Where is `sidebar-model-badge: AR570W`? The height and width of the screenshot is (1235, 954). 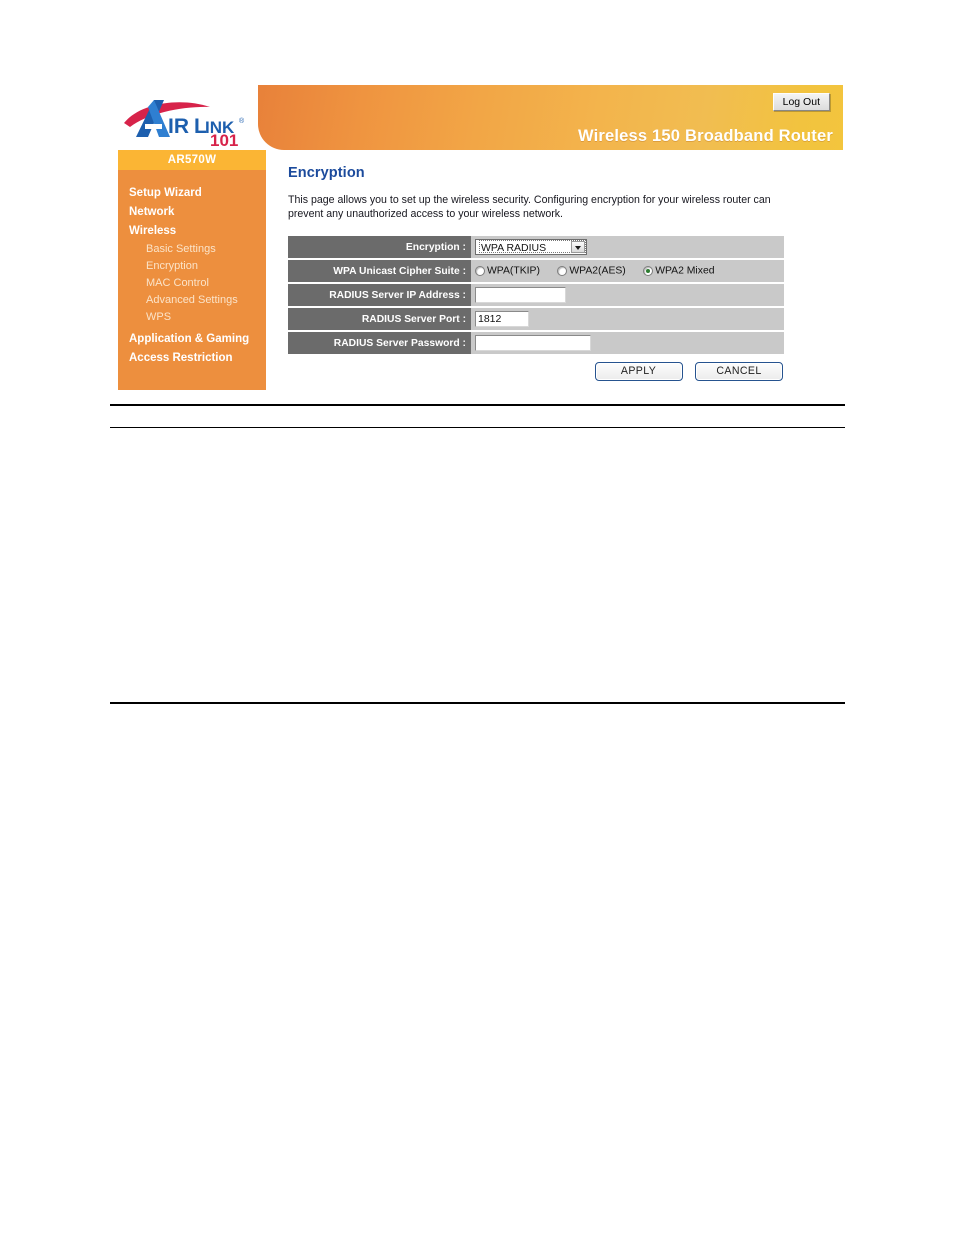
sidebar-model-badge: AR570W is located at coordinates (192, 160).